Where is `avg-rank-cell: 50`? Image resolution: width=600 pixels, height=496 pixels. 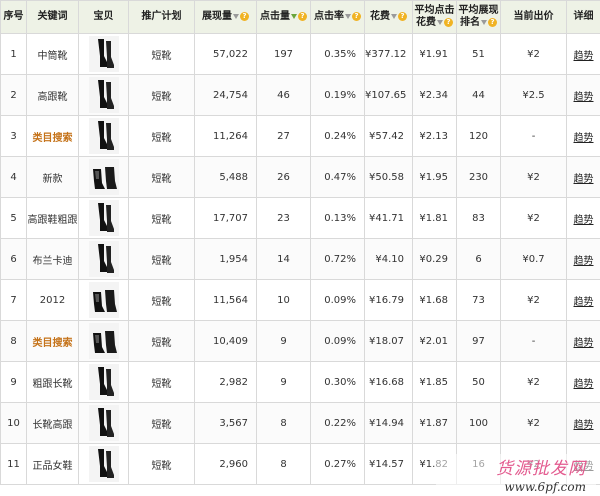
avg-rank-cell: 50 is located at coordinates (478, 382).